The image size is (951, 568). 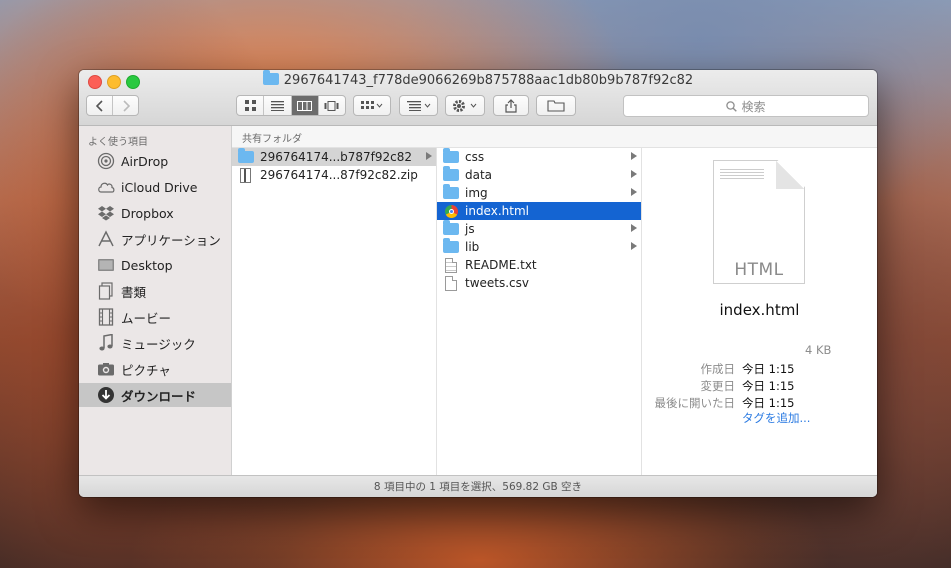 I want to click on preview-file-size: 4 KB, so click(x=818, y=350).